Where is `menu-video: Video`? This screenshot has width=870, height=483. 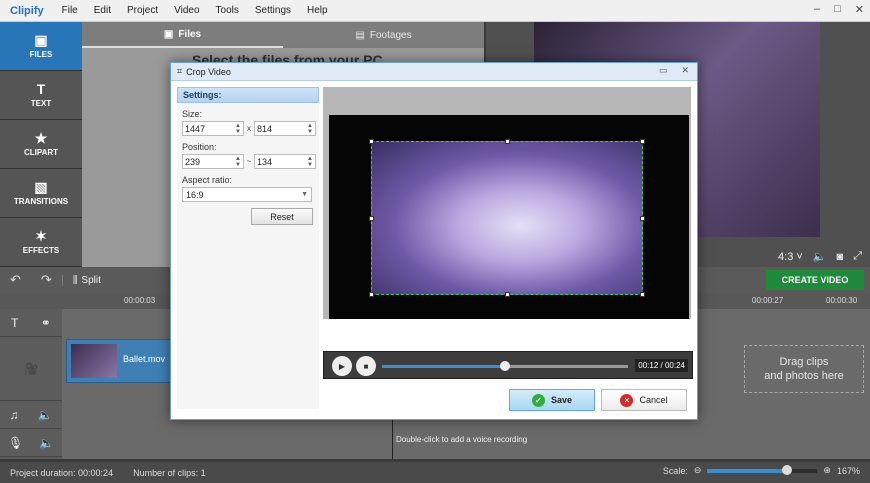
menu-video: Video is located at coordinates (186, 10).